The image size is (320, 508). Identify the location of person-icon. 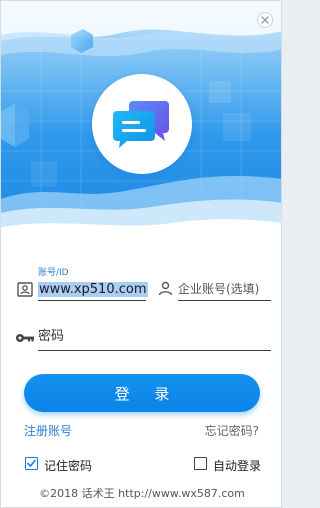
(165, 288).